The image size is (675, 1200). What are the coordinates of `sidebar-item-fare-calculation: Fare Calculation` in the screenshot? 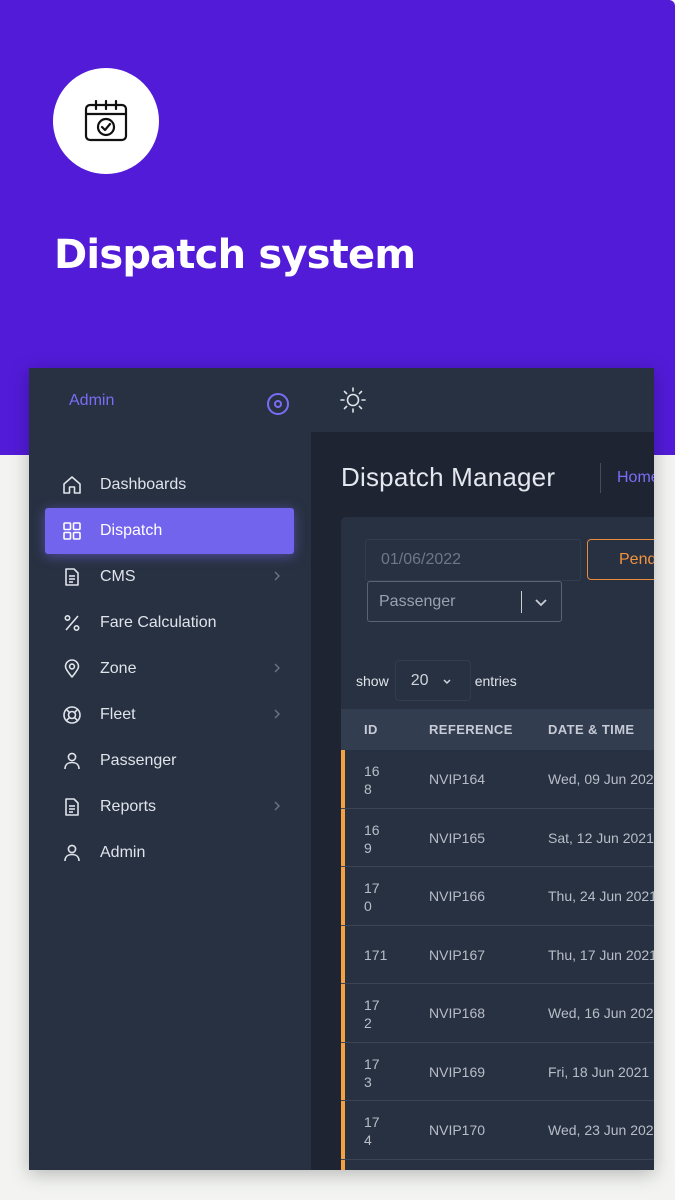 It's located at (169, 623).